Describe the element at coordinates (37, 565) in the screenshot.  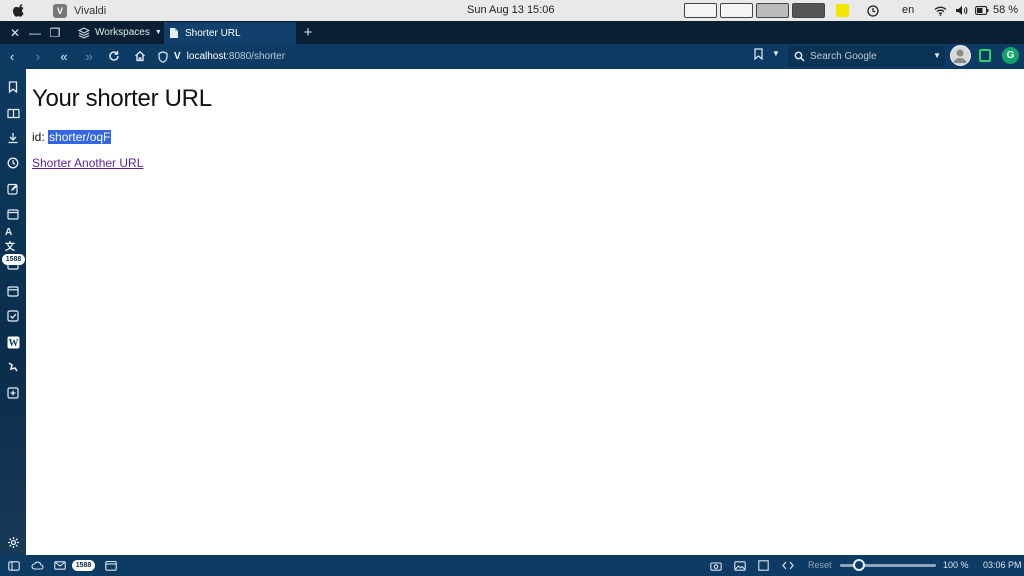
I see `sync-cloud-icon` at that location.